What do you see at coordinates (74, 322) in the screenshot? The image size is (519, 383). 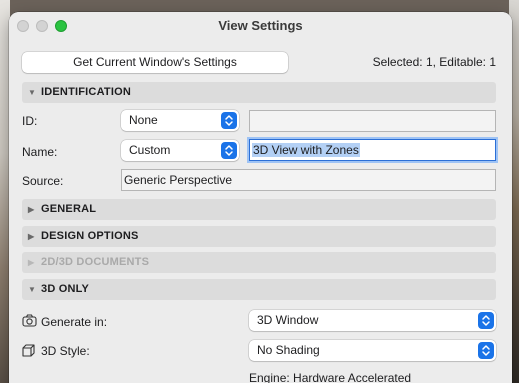 I see `generate-in-label: Generate in:` at bounding box center [74, 322].